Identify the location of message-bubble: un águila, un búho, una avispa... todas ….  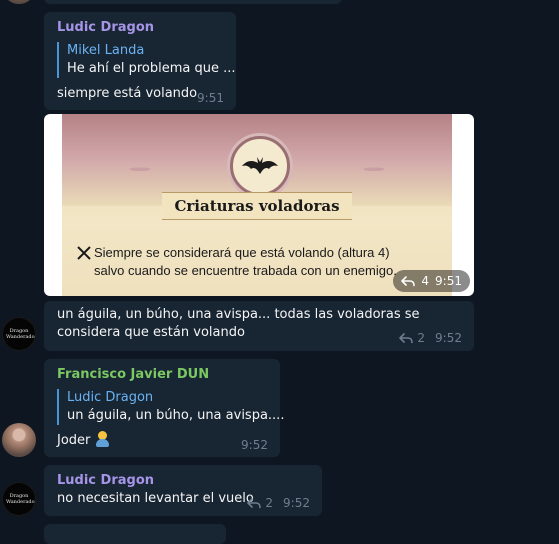
(259, 326).